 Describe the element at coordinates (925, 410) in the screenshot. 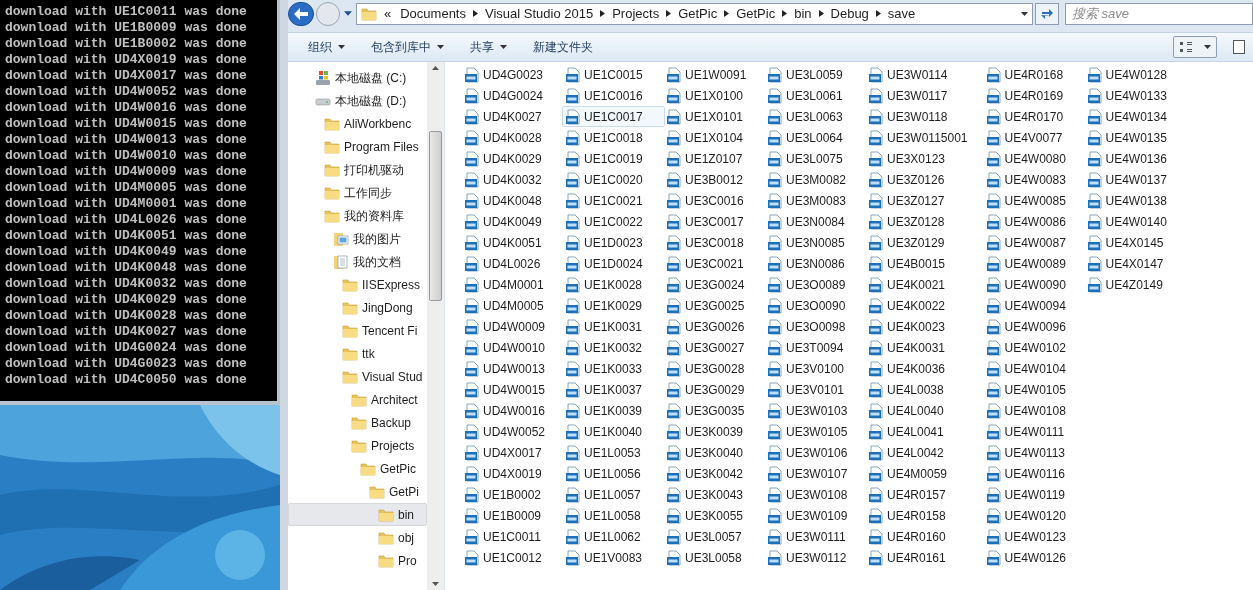

I see `file-item: UE4L0040` at that location.